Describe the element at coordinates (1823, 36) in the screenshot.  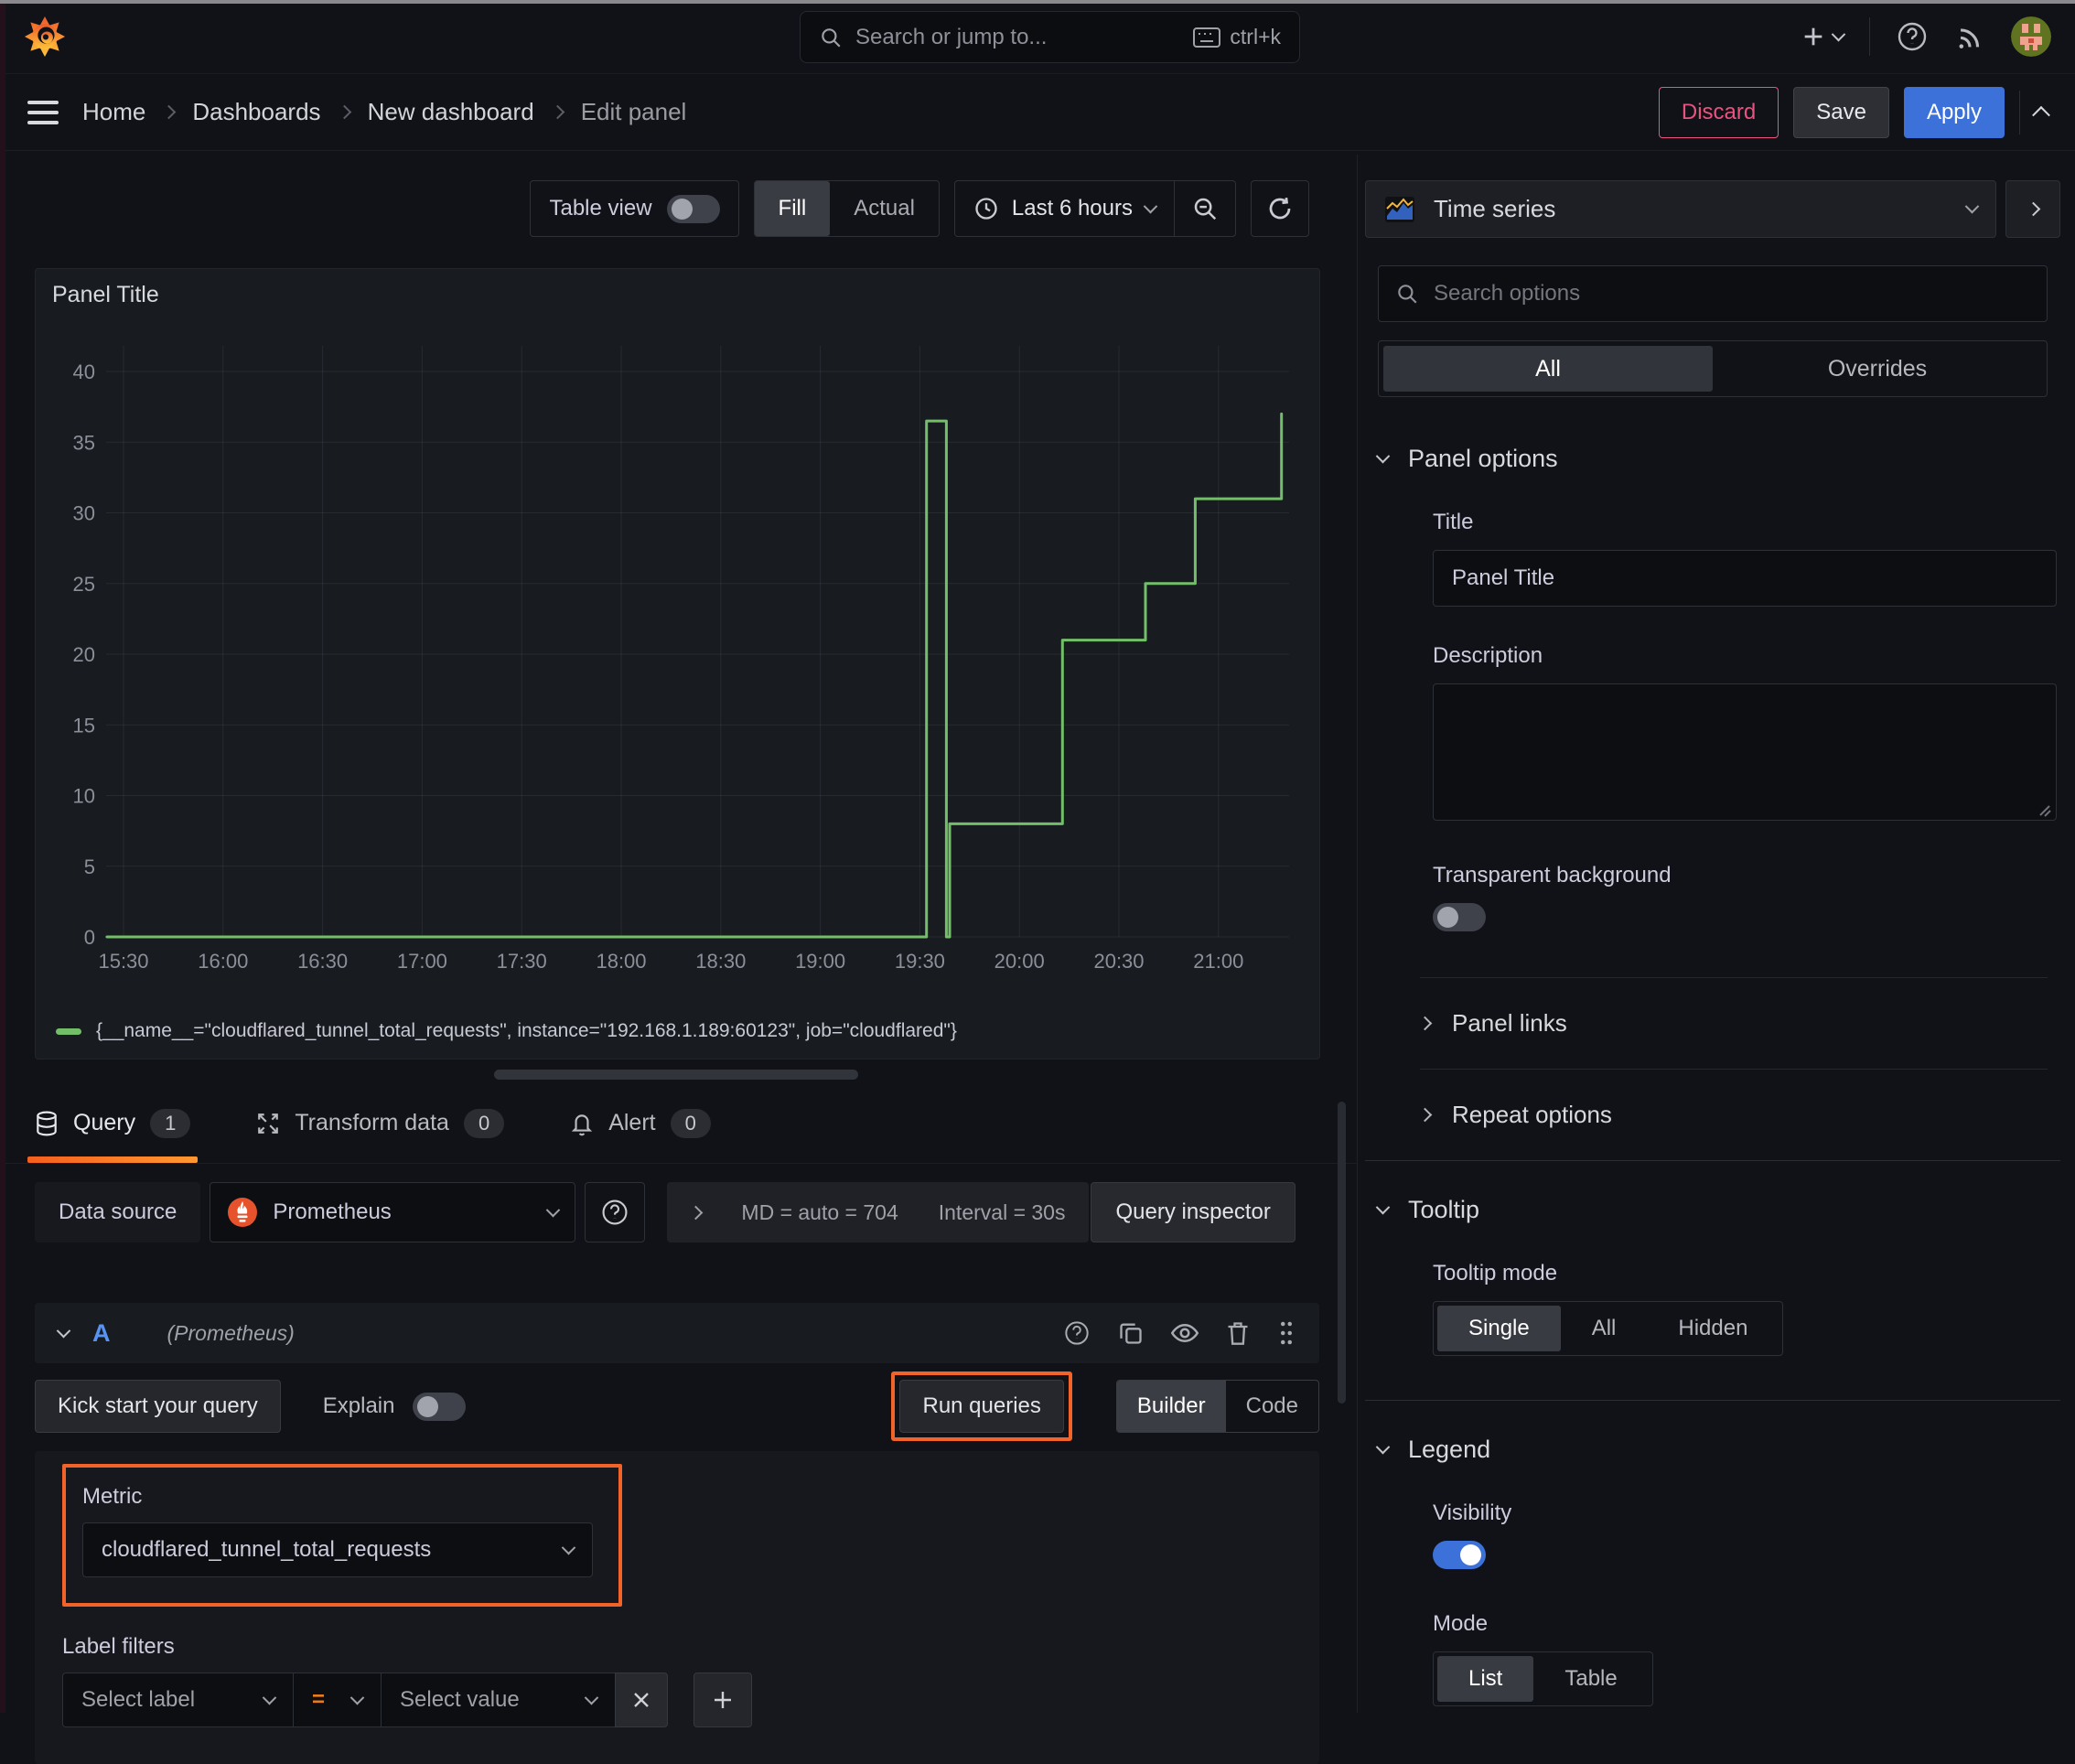
I see `add-button` at that location.